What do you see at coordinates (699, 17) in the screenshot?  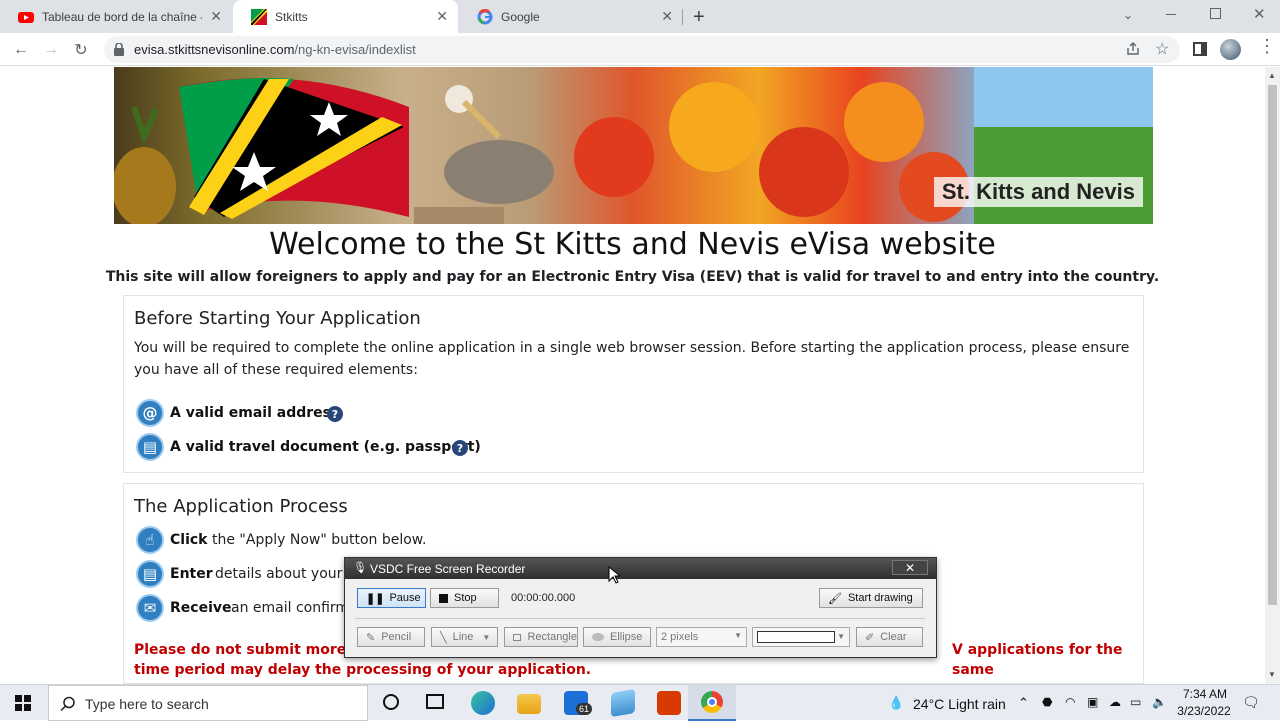 I see `new-tab-icon: +` at bounding box center [699, 17].